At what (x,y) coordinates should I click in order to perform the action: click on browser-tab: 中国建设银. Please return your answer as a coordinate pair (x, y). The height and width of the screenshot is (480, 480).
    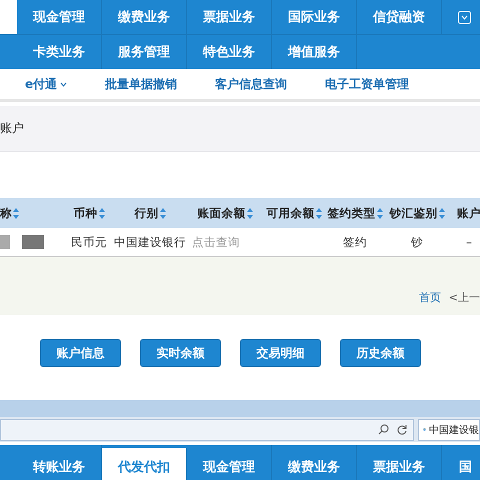
    Looking at the image, I should click on (449, 429).